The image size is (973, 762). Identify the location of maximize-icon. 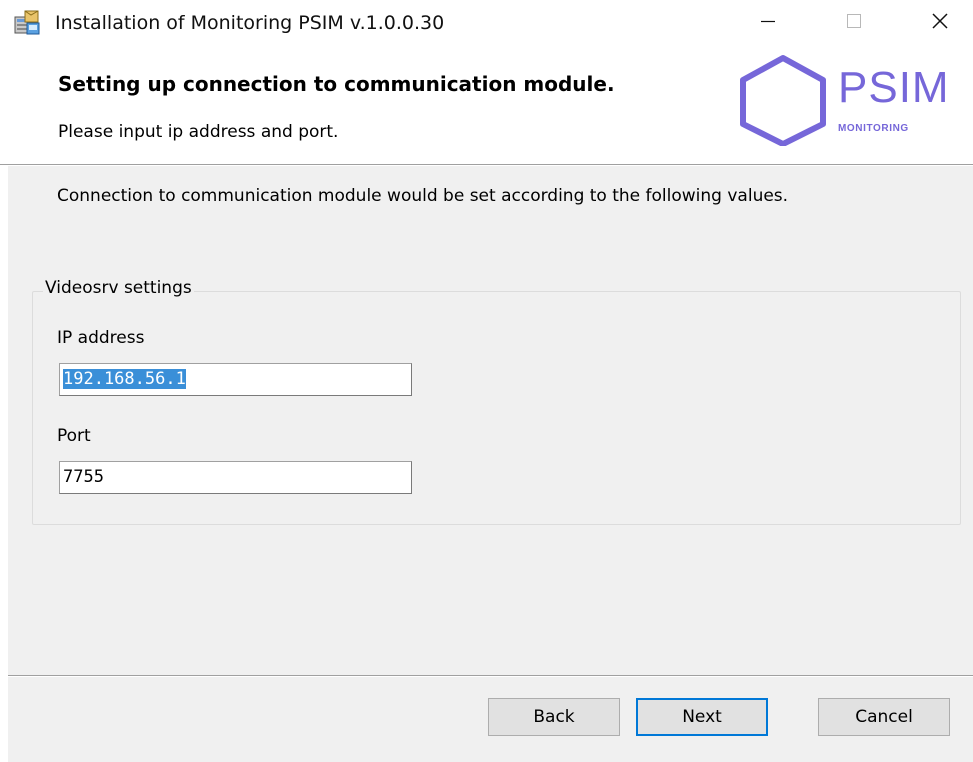
(854, 23).